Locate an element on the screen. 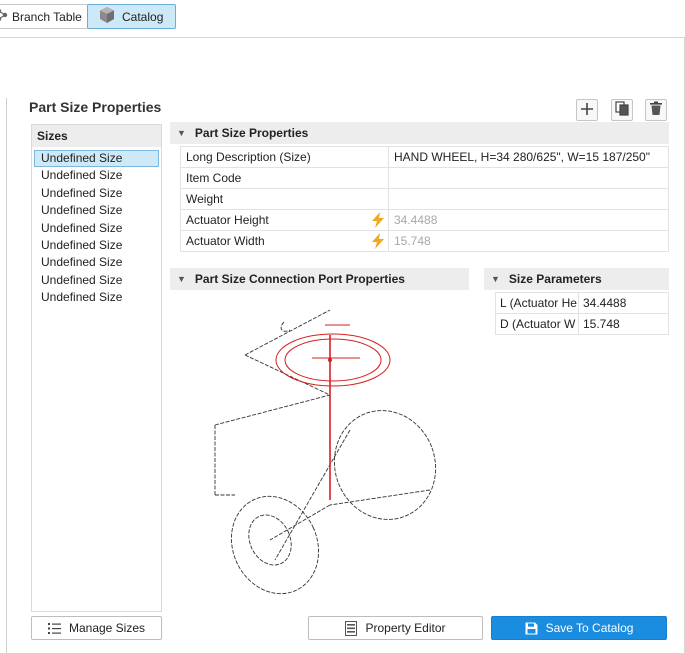  header-divider is located at coordinates (342, 37).